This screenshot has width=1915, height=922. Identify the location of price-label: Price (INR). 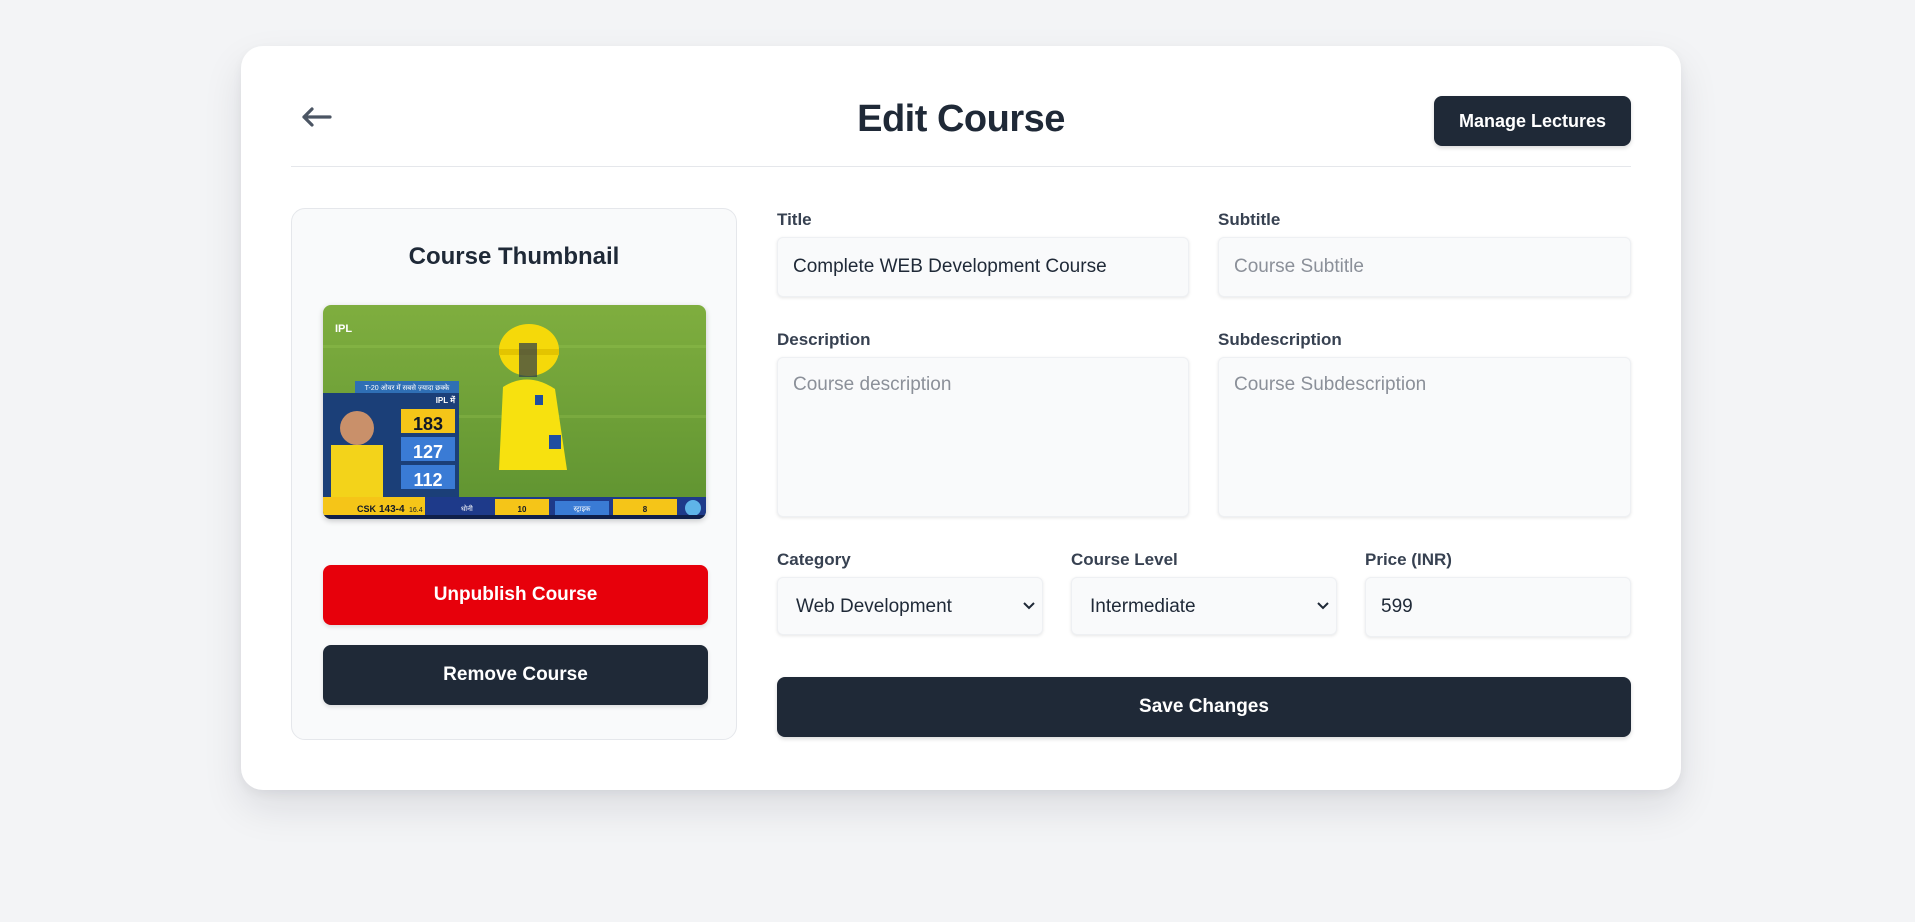
(1408, 559).